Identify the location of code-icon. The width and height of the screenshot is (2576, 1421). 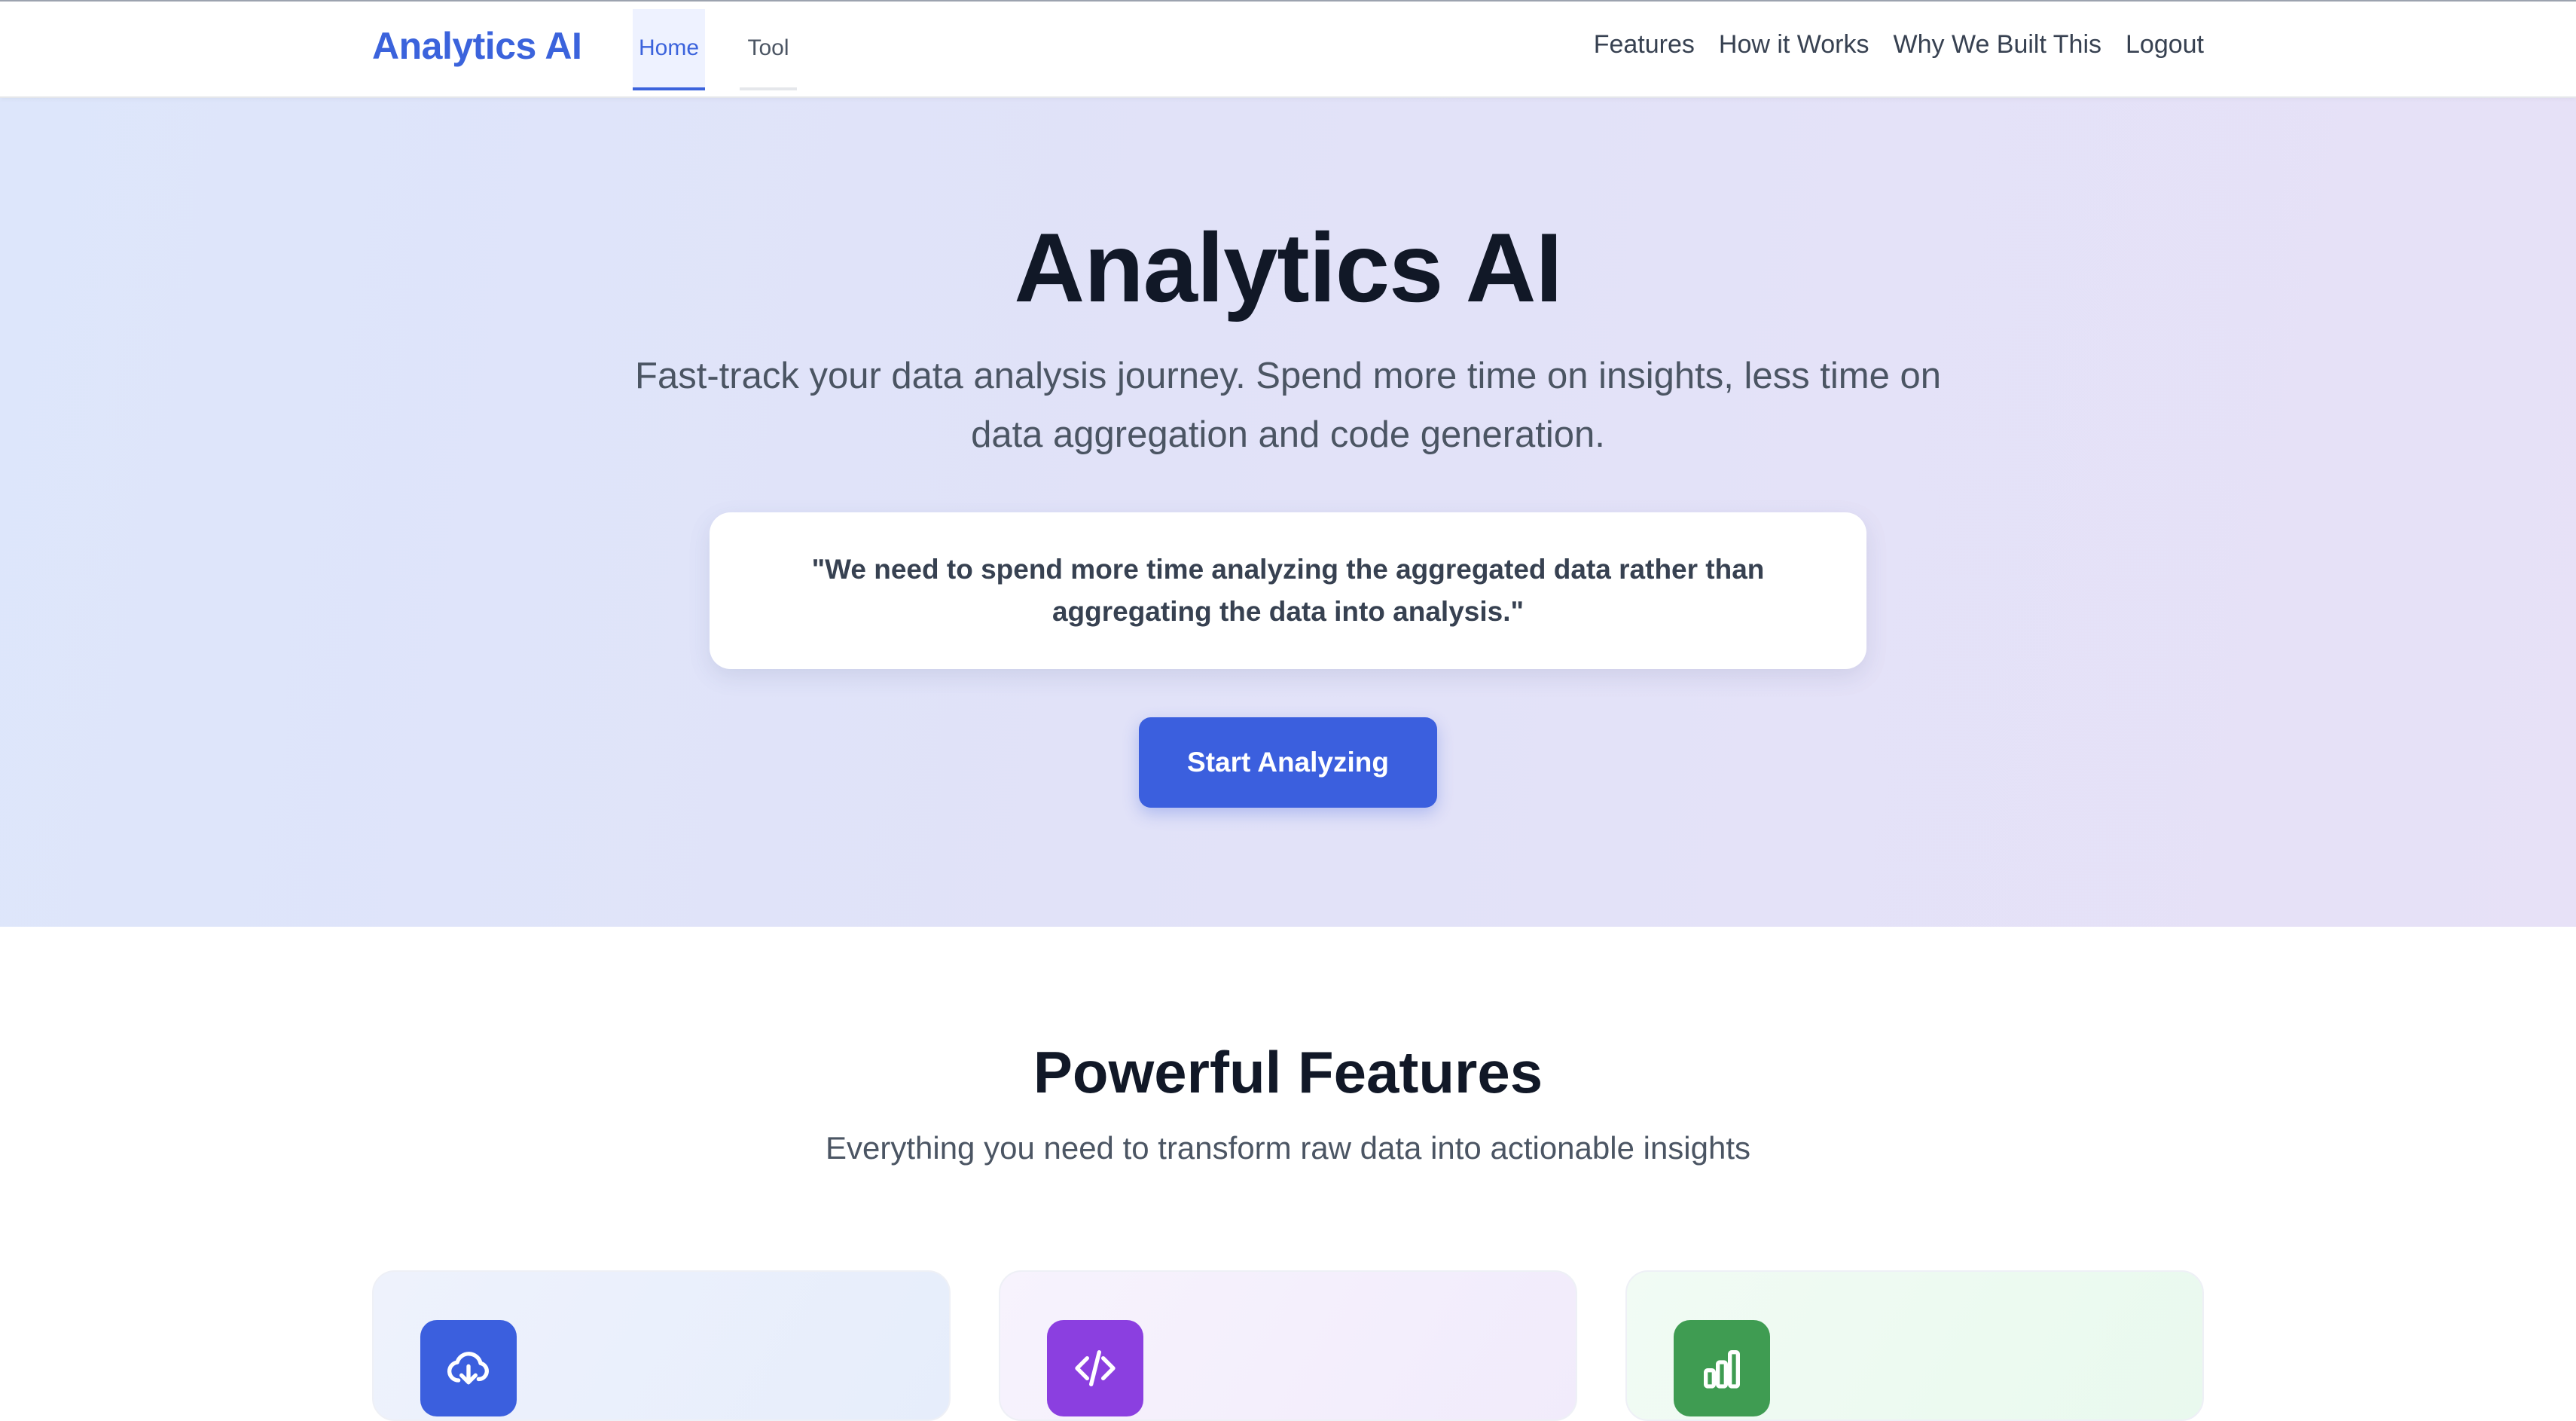
(1095, 1368).